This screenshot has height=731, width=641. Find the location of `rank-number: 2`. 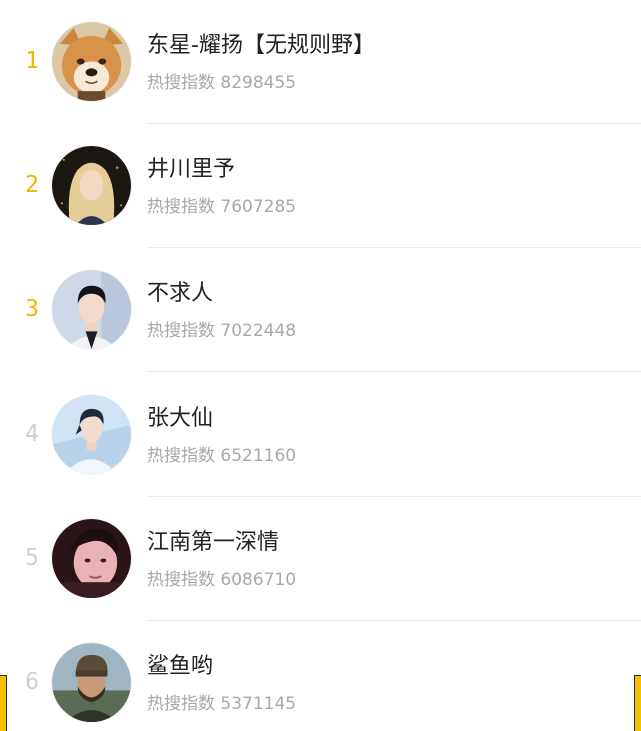

rank-number: 2 is located at coordinates (32, 185).